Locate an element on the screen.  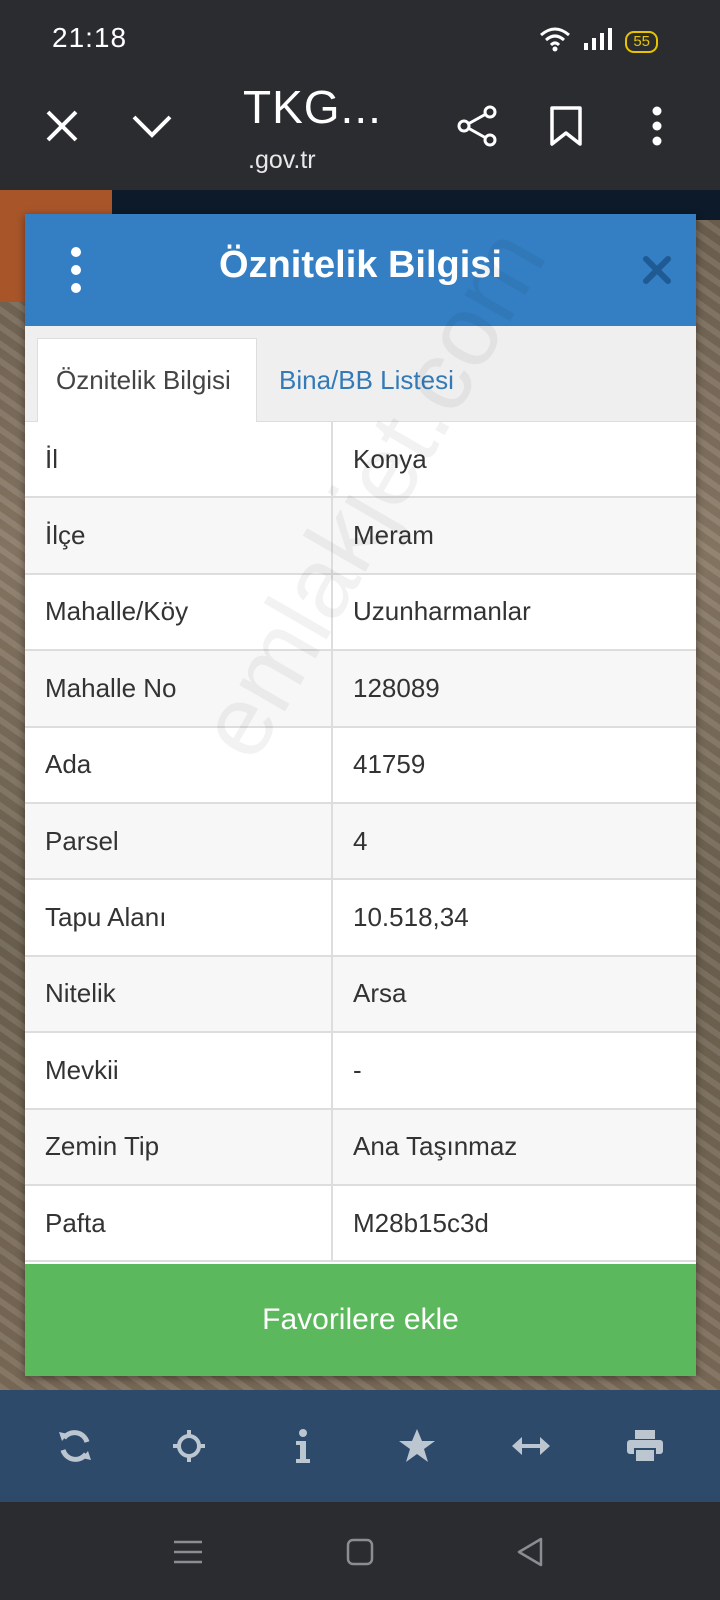
table-row: Parsel 4 is located at coordinates (360, 842).